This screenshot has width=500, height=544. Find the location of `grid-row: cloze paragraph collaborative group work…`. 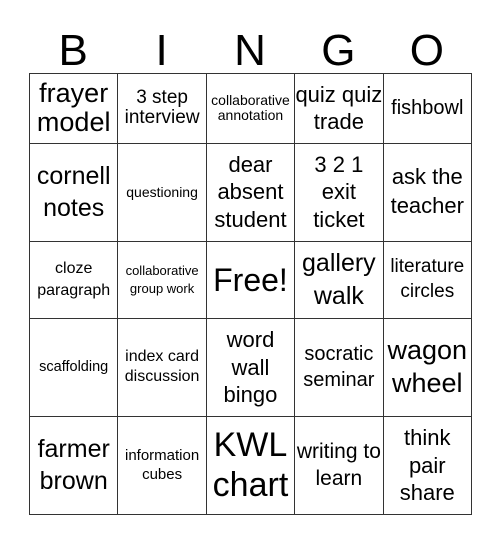

grid-row: cloze paragraph collaborative group work… is located at coordinates (250, 280).